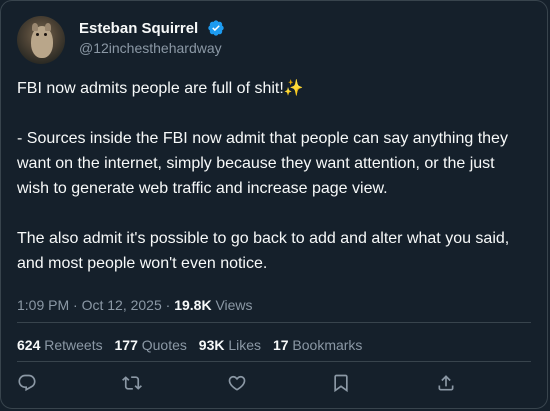 Image resolution: width=550 pixels, height=411 pixels. Describe the element at coordinates (327, 345) in the screenshot. I see `bookmarks-label: Bookmarks` at that location.